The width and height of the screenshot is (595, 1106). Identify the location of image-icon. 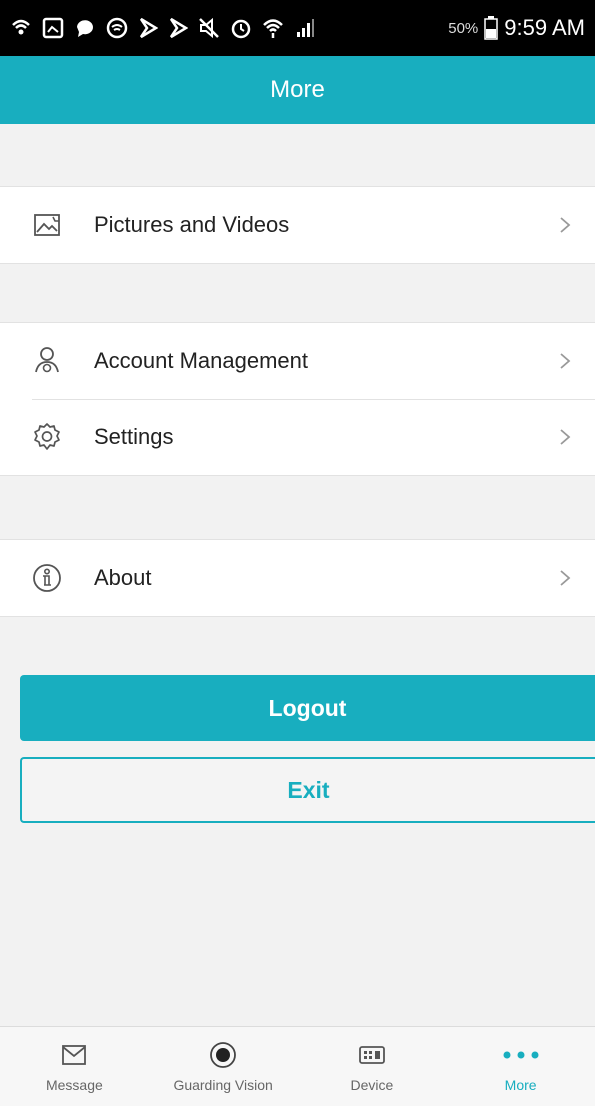
(47, 225).